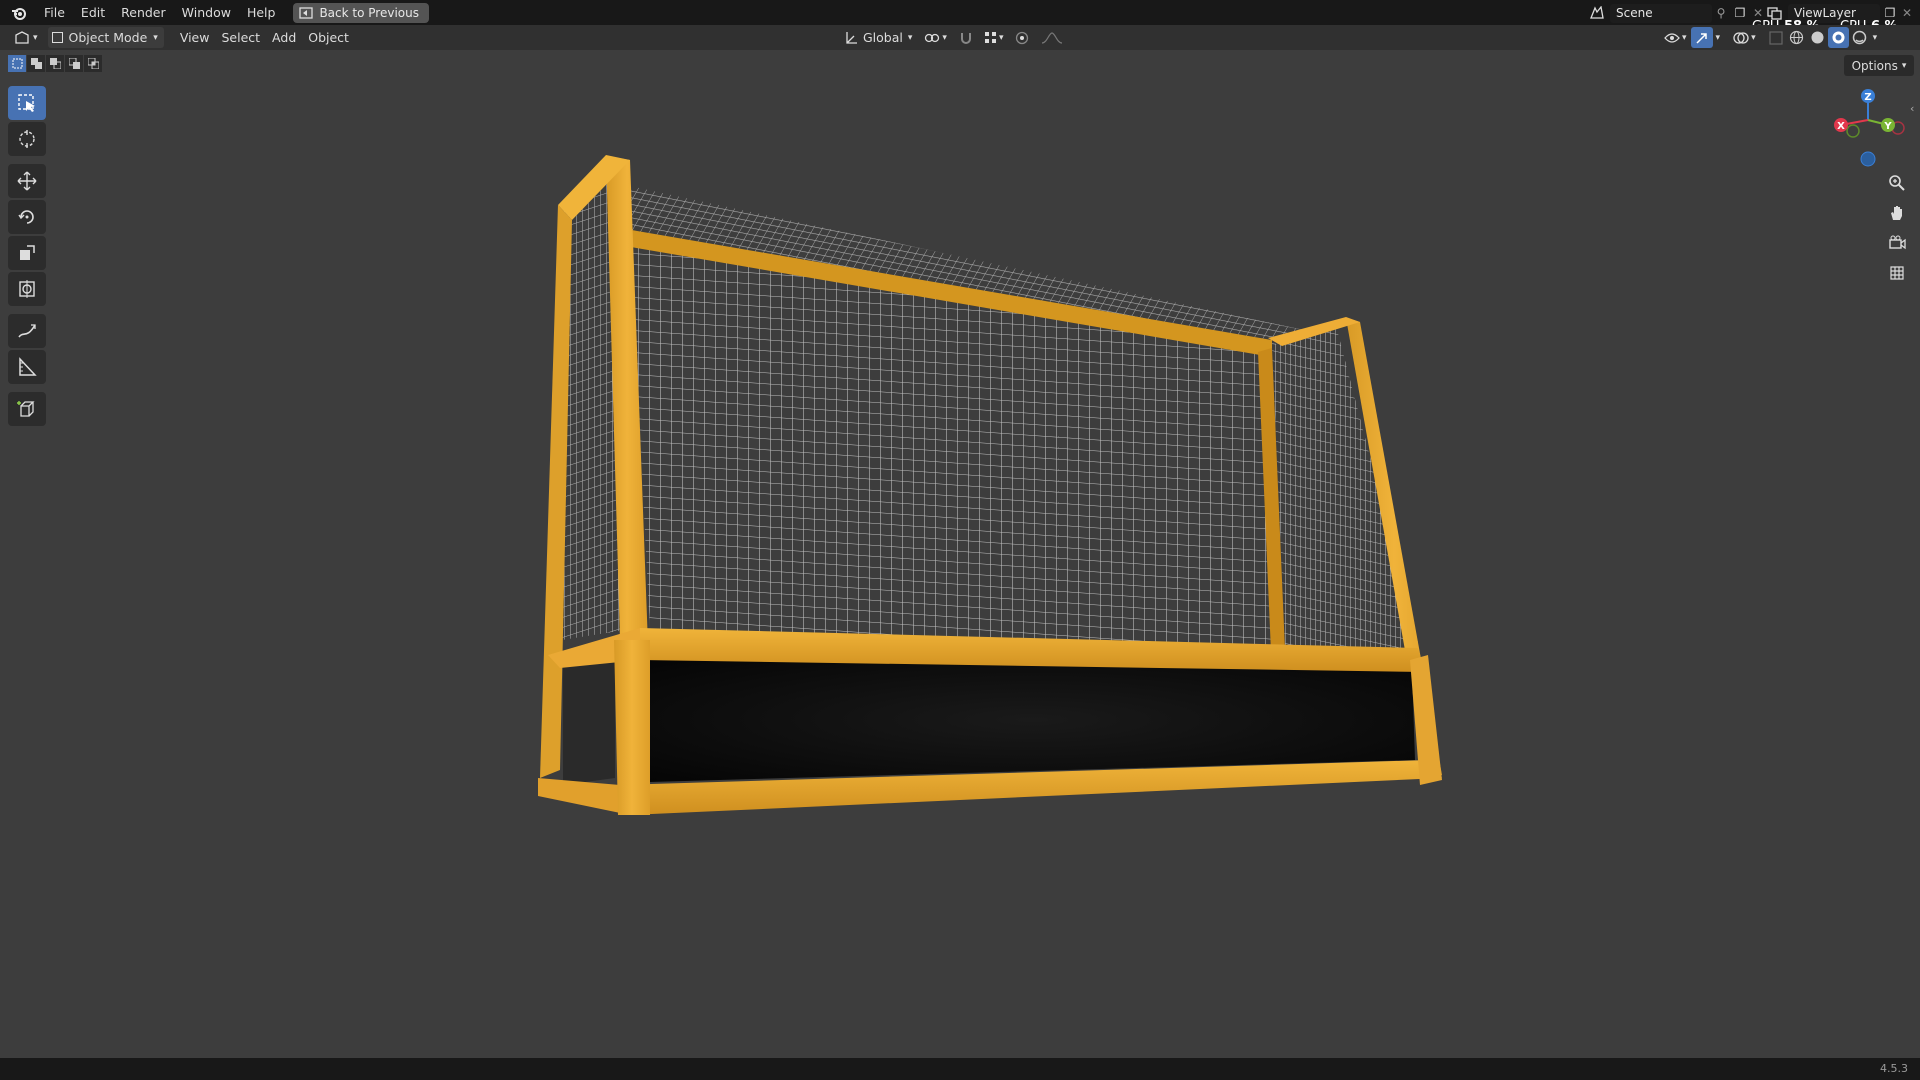  I want to click on move-tool, so click(27, 181).